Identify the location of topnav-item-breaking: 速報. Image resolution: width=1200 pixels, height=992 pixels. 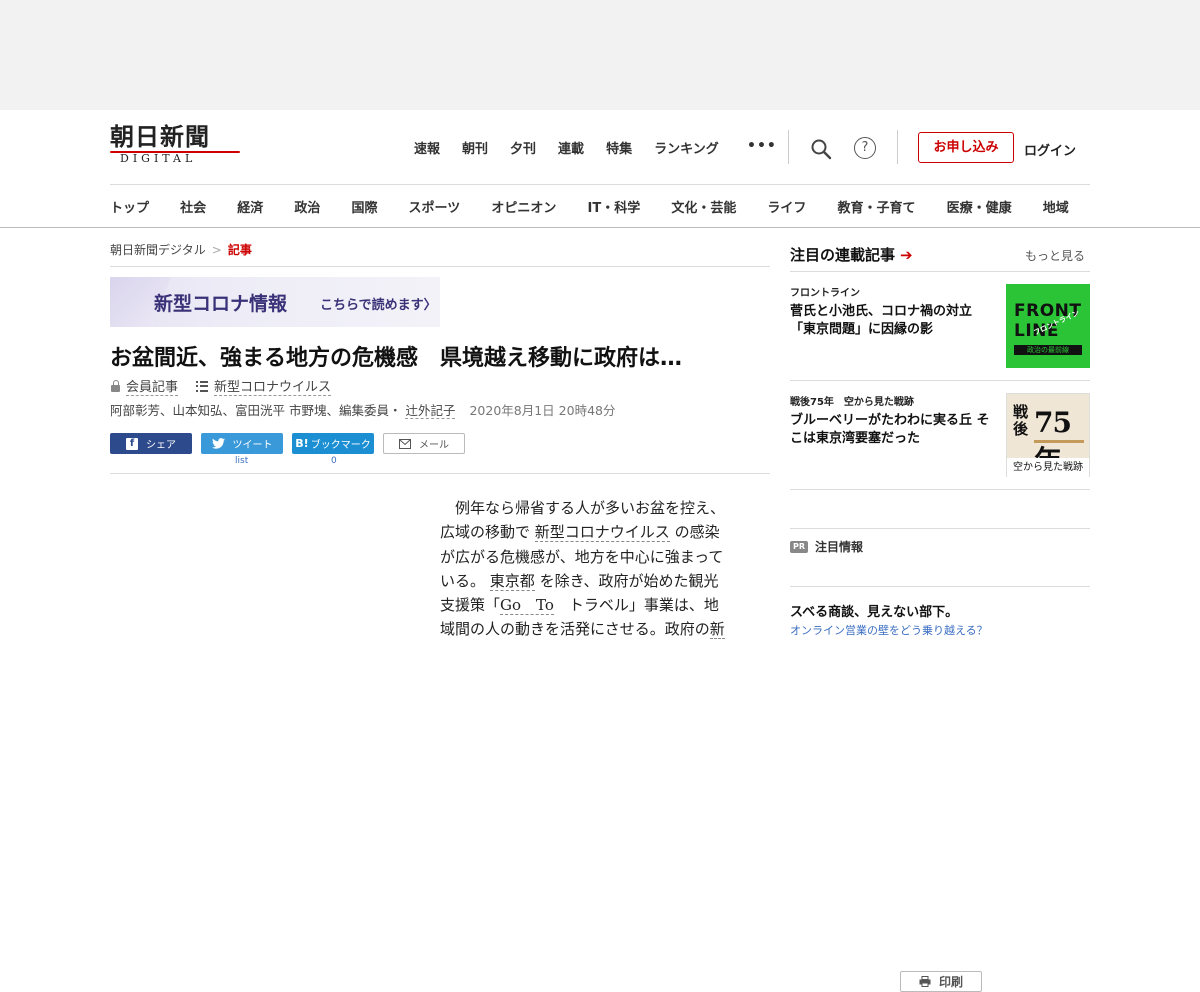
(427, 147).